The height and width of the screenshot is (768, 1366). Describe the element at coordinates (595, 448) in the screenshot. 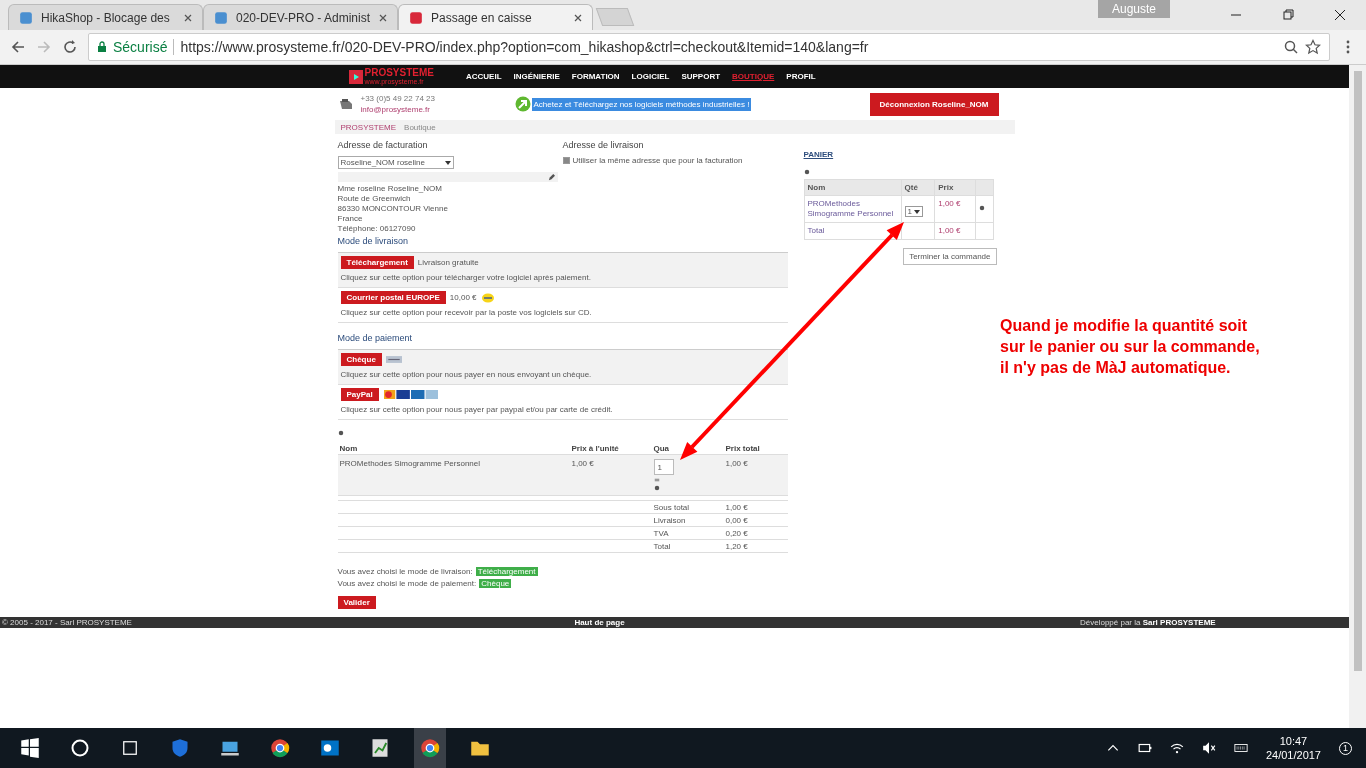

I see `column-header: Prix à l'unité` at that location.